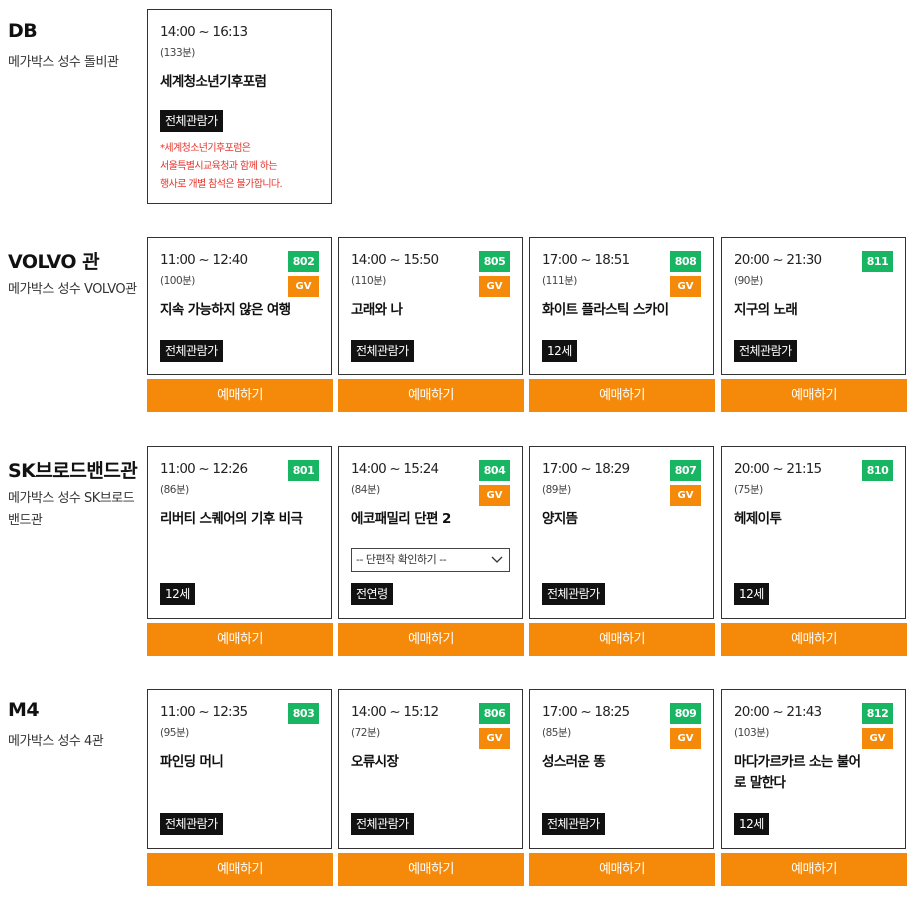 This screenshot has width=919, height=898. What do you see at coordinates (877, 261) in the screenshot?
I see `screen-number-badge: 811` at bounding box center [877, 261].